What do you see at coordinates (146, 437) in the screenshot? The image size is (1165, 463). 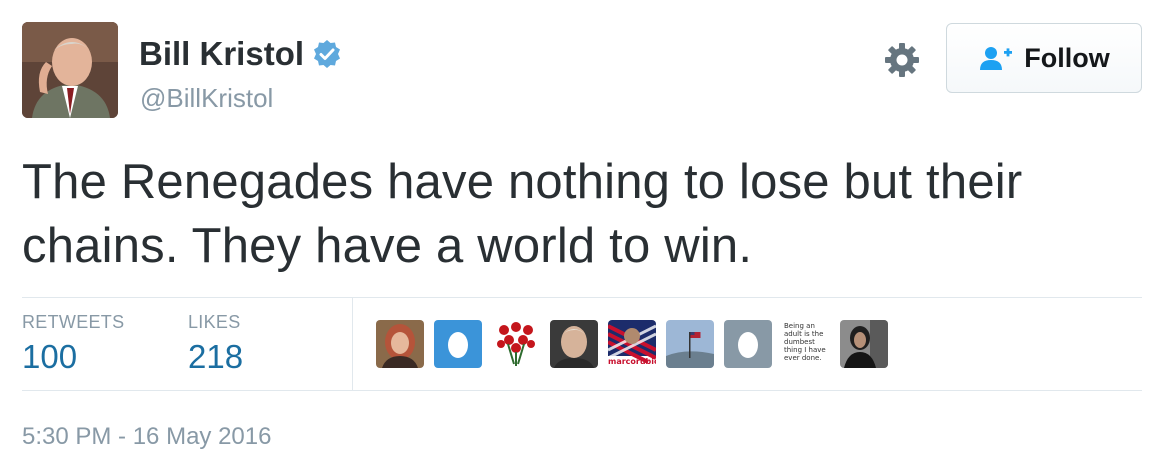 I see `tweet-timestamp: 5:30 PM - 16 May 2016` at bounding box center [146, 437].